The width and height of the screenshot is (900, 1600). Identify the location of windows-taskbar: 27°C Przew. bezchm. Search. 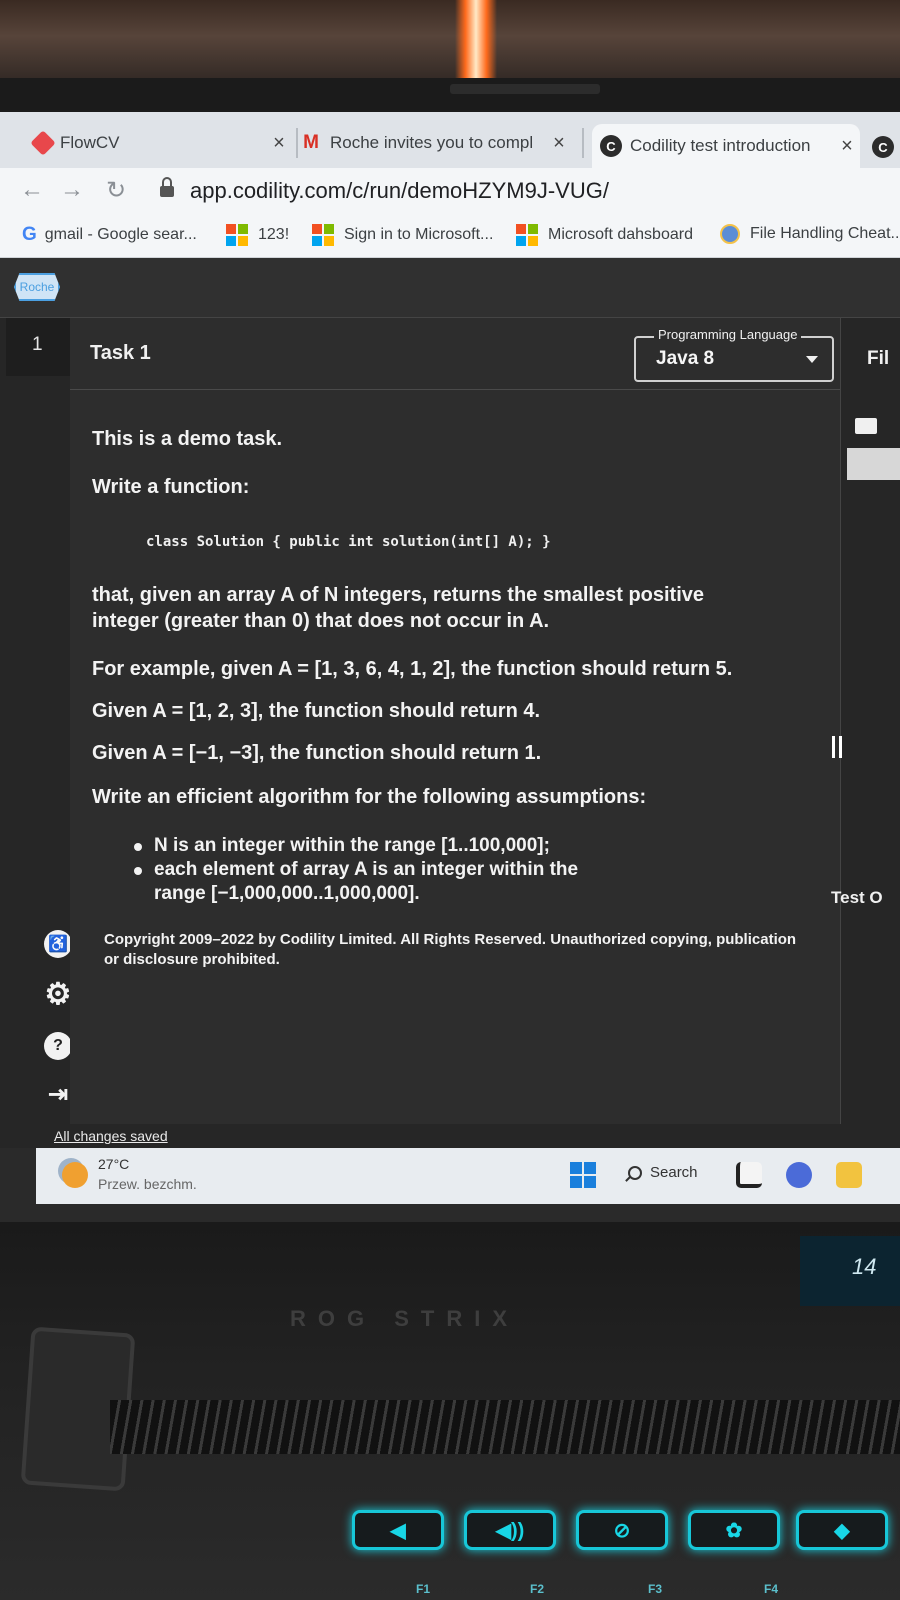
(468, 1176).